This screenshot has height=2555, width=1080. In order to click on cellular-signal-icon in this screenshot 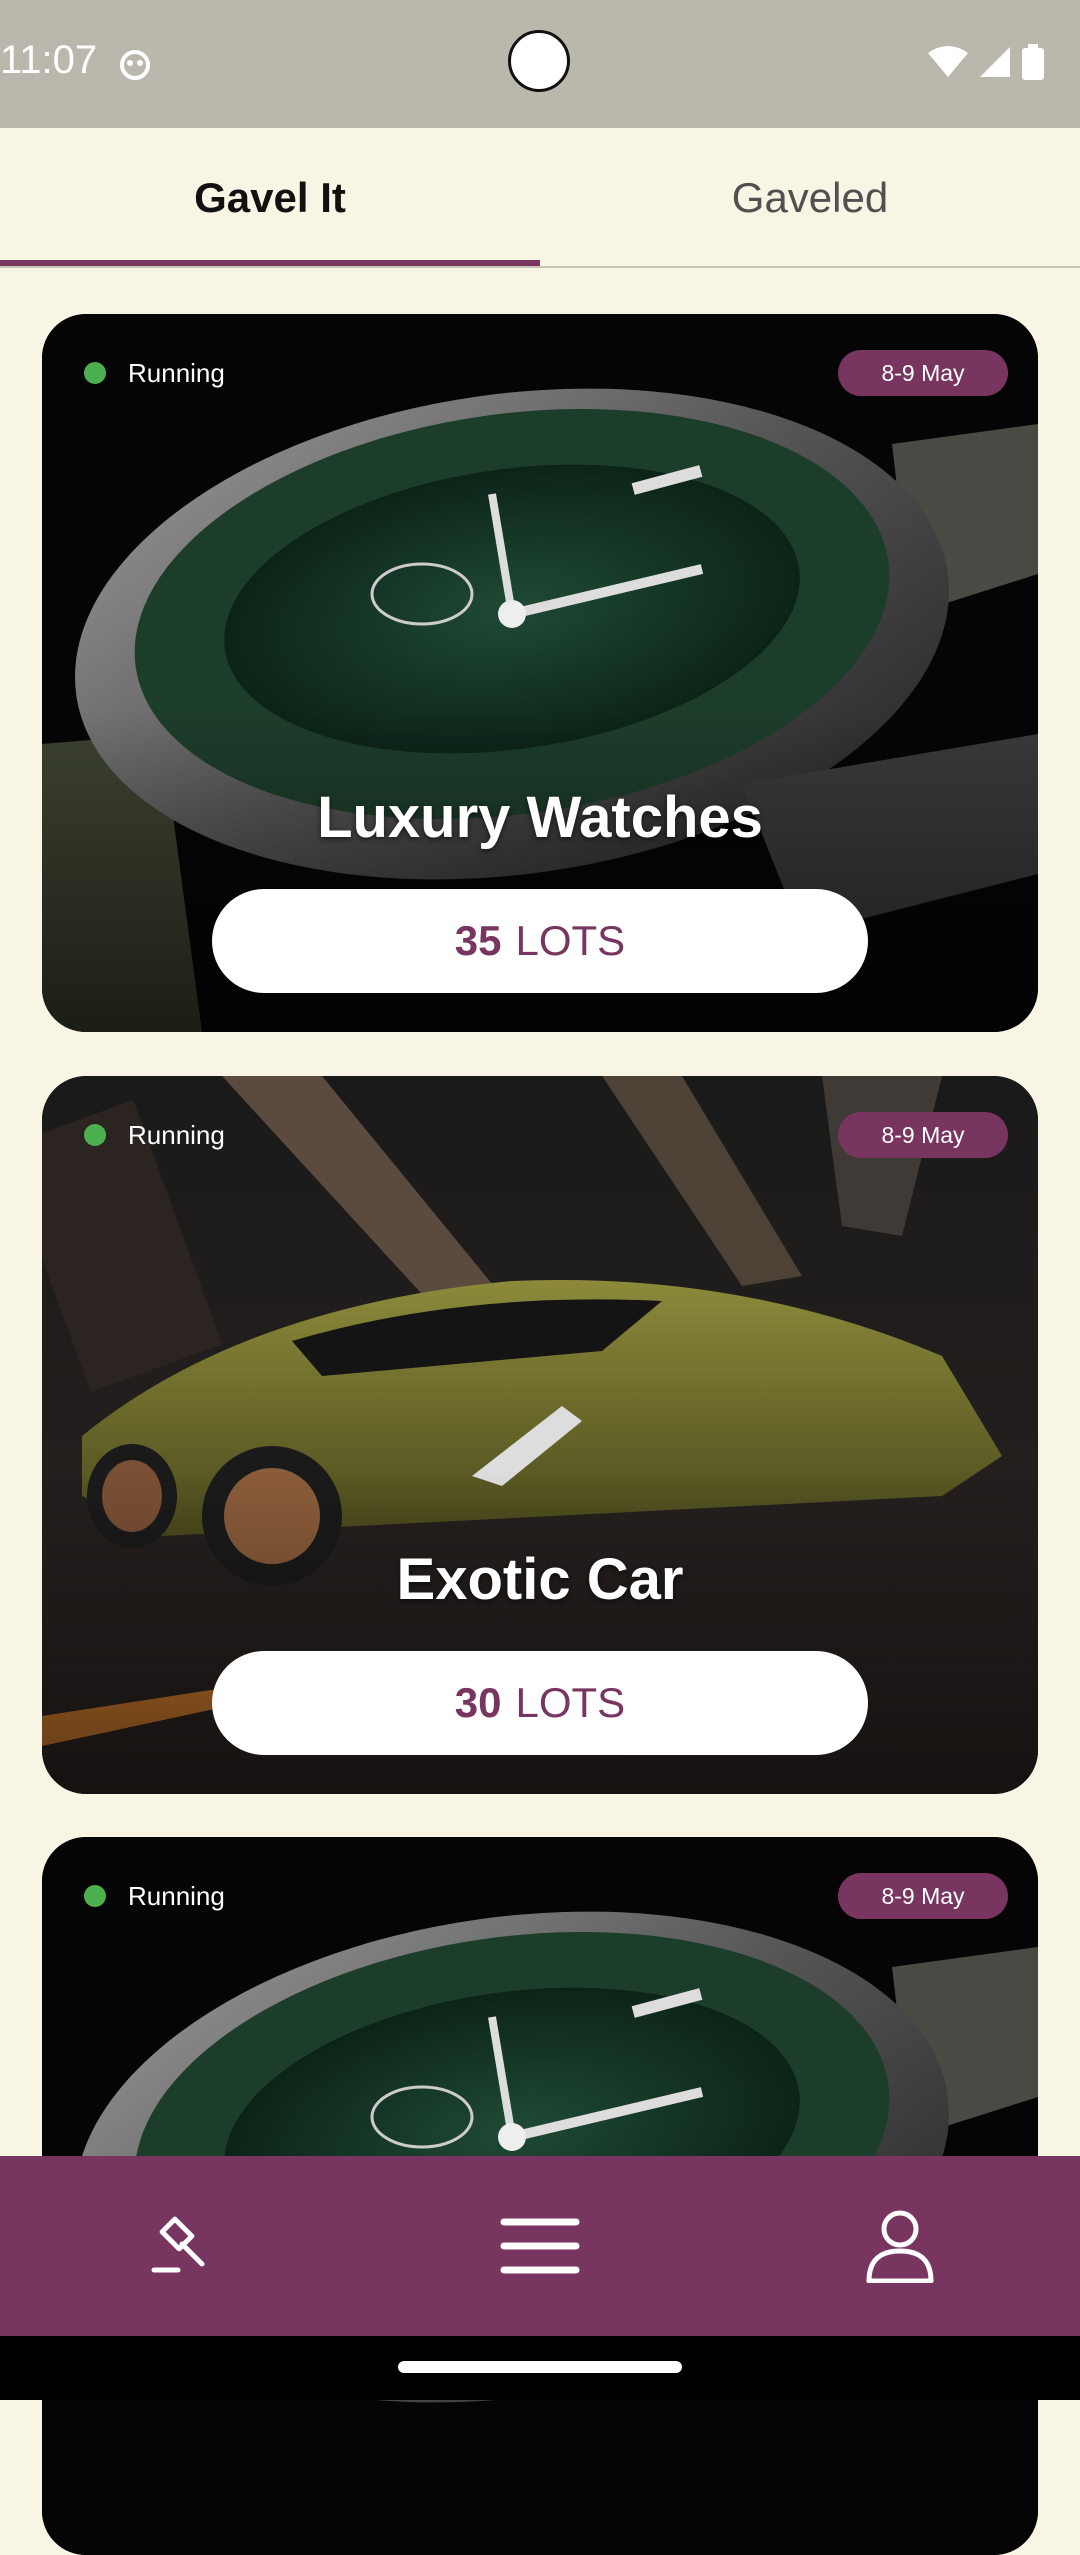, I will do `click(995, 62)`.